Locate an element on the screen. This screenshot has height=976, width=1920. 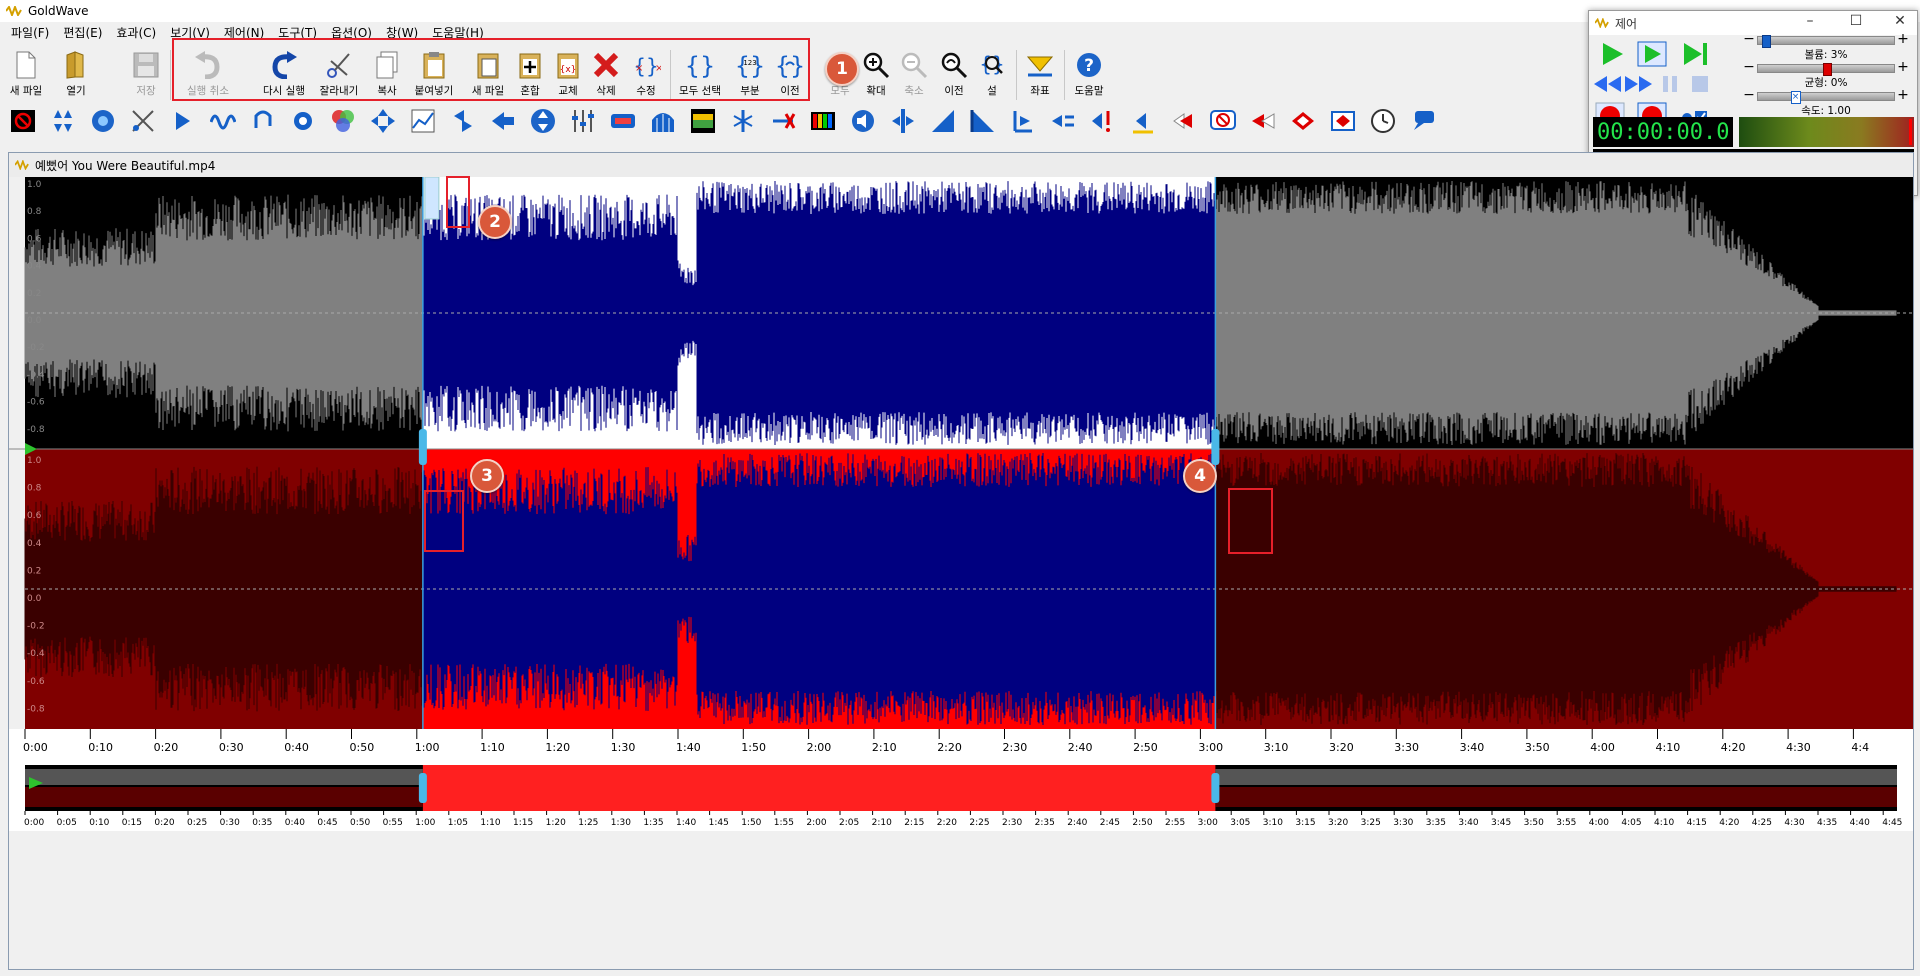
pan-icon is located at coordinates (342, 121).